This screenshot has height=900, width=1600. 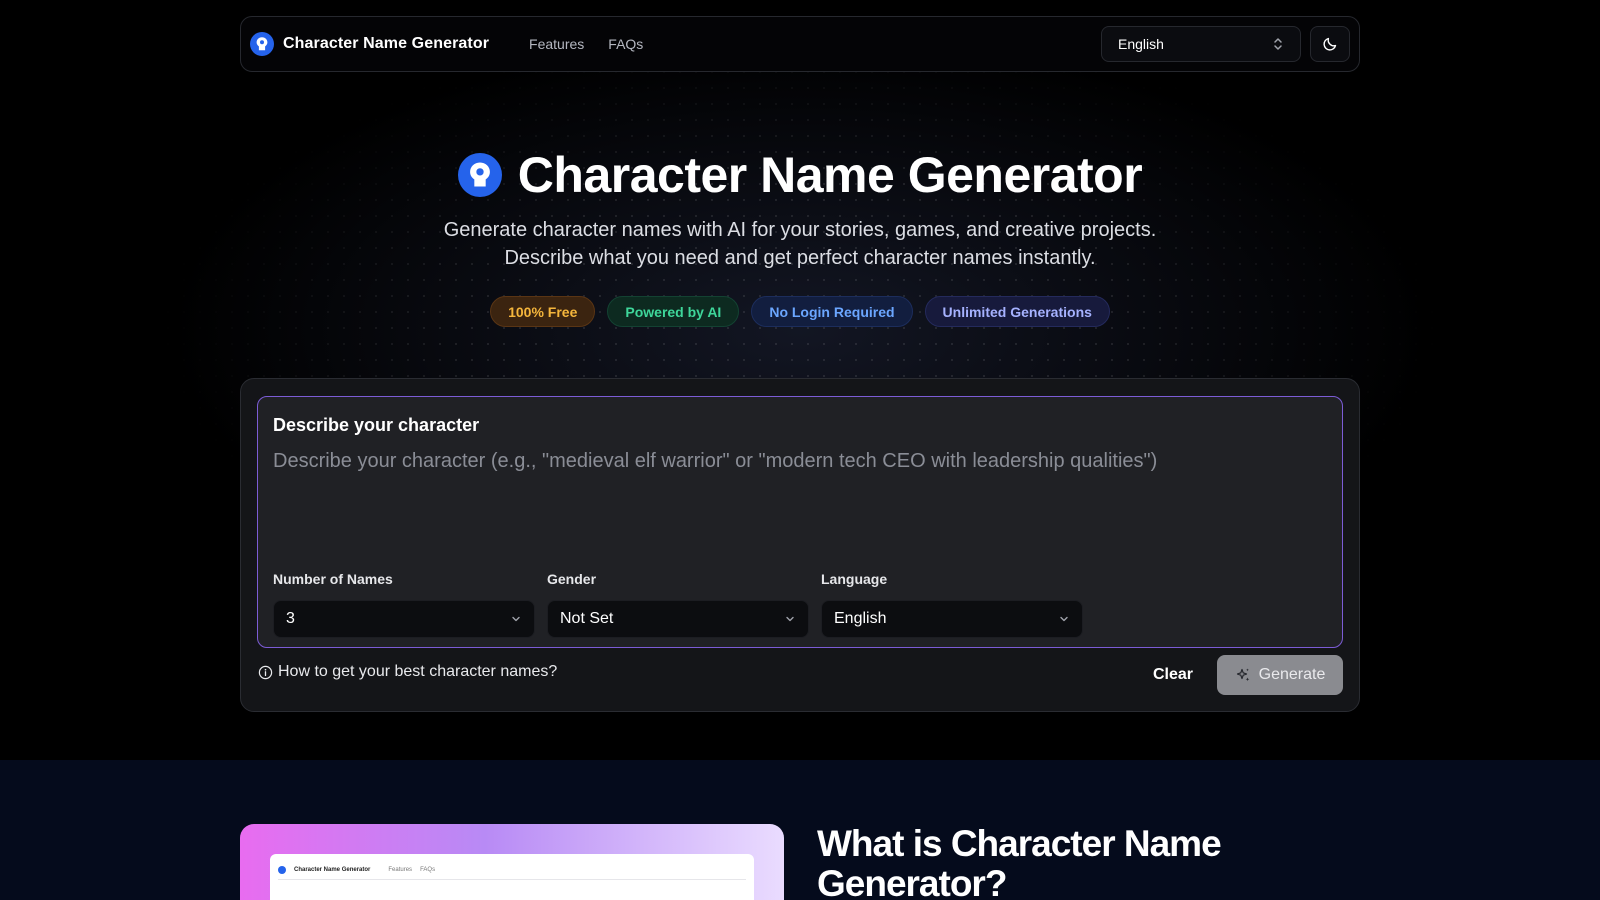 What do you see at coordinates (262, 44) in the screenshot?
I see `logo-icon` at bounding box center [262, 44].